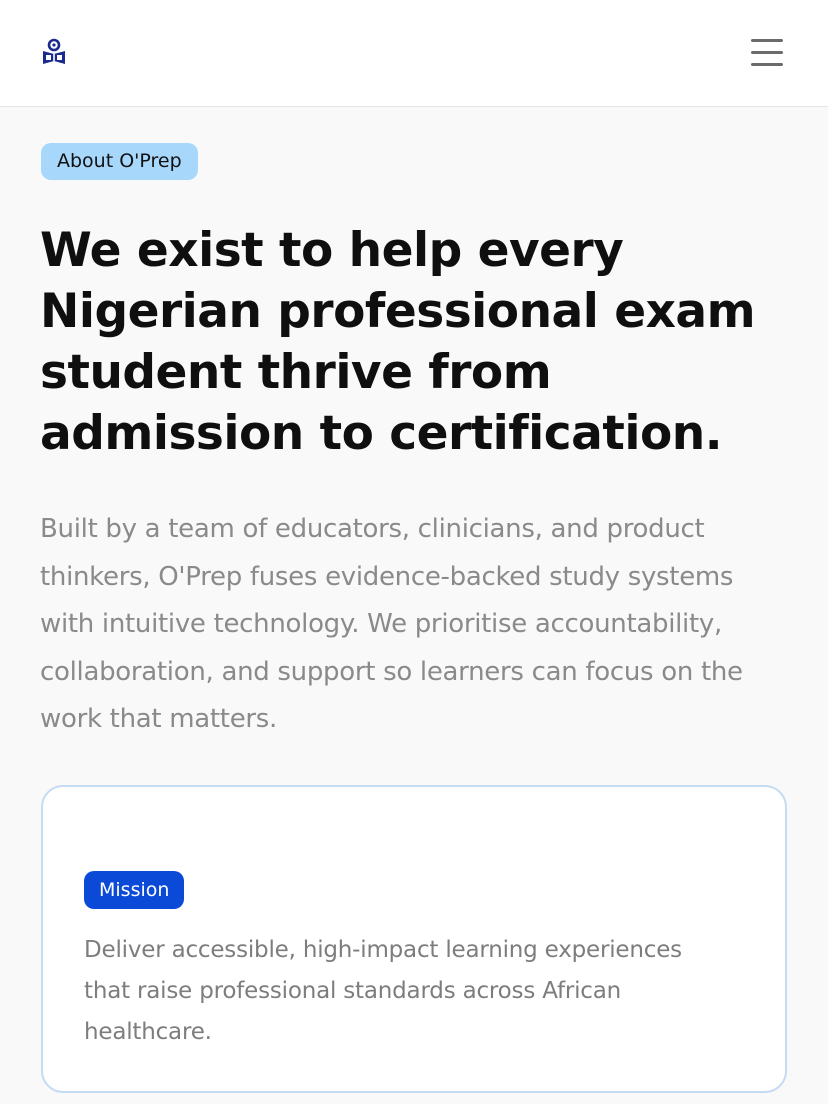  I want to click on about-badge: About O'Prep, so click(119, 161).